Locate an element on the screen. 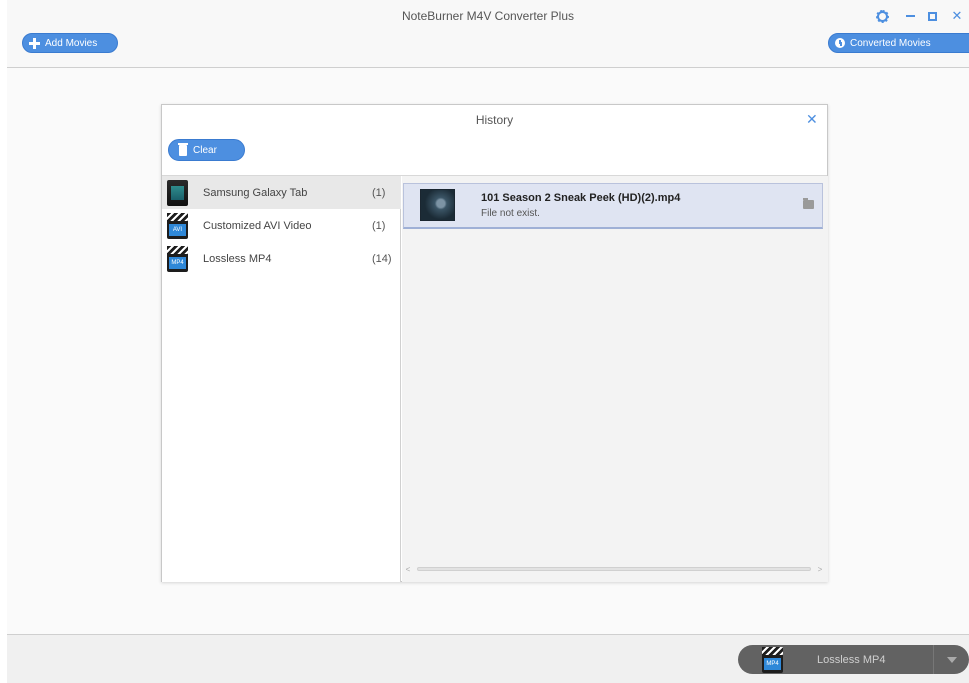 The height and width of the screenshot is (683, 969). trash-icon is located at coordinates (183, 149).